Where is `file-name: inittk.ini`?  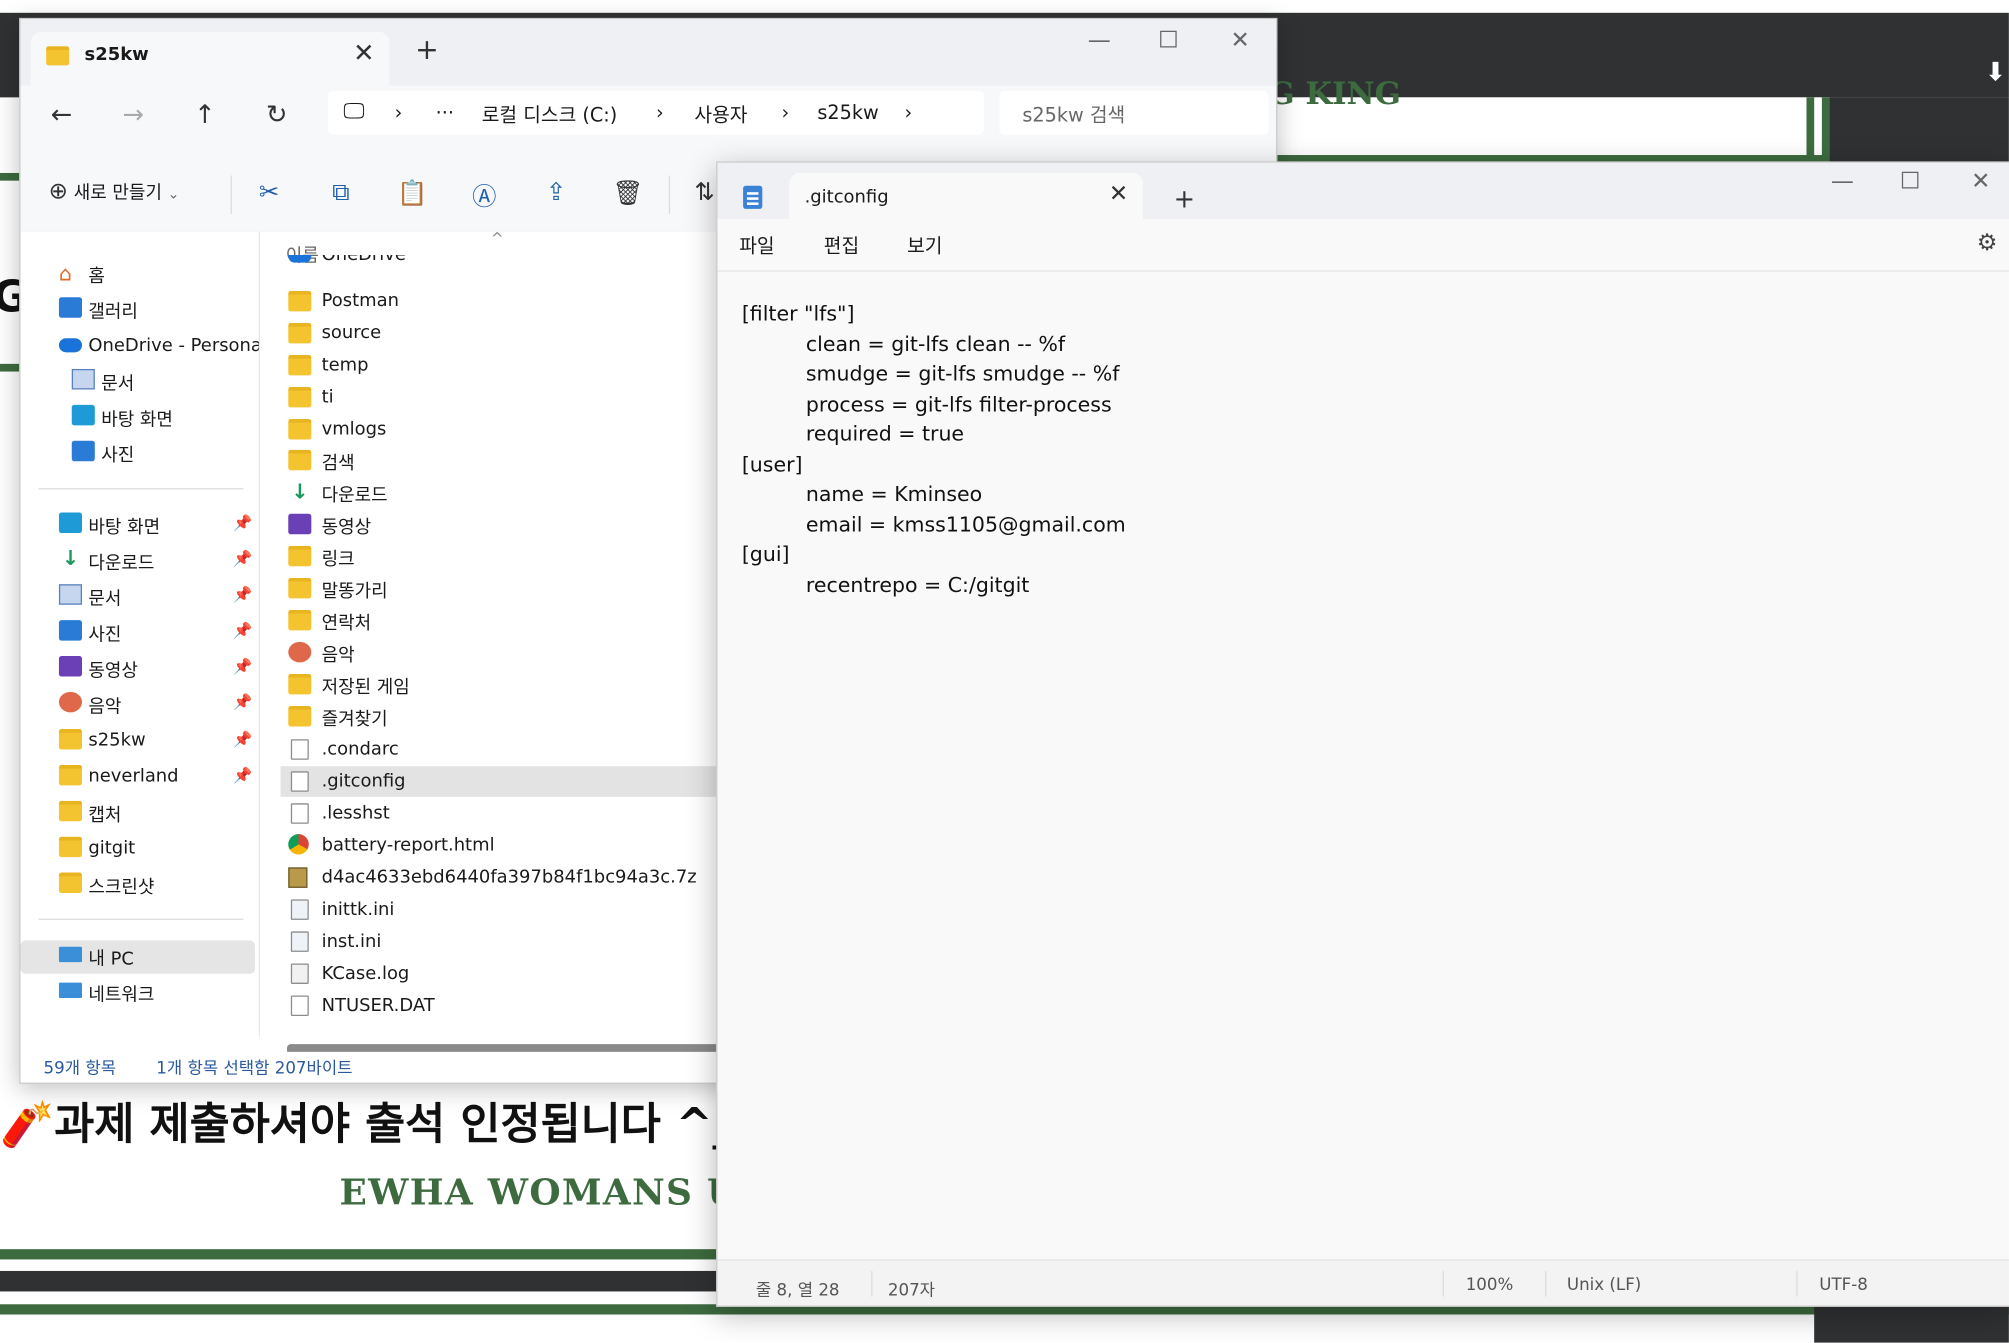
file-name: inittk.ini is located at coordinates (358, 909).